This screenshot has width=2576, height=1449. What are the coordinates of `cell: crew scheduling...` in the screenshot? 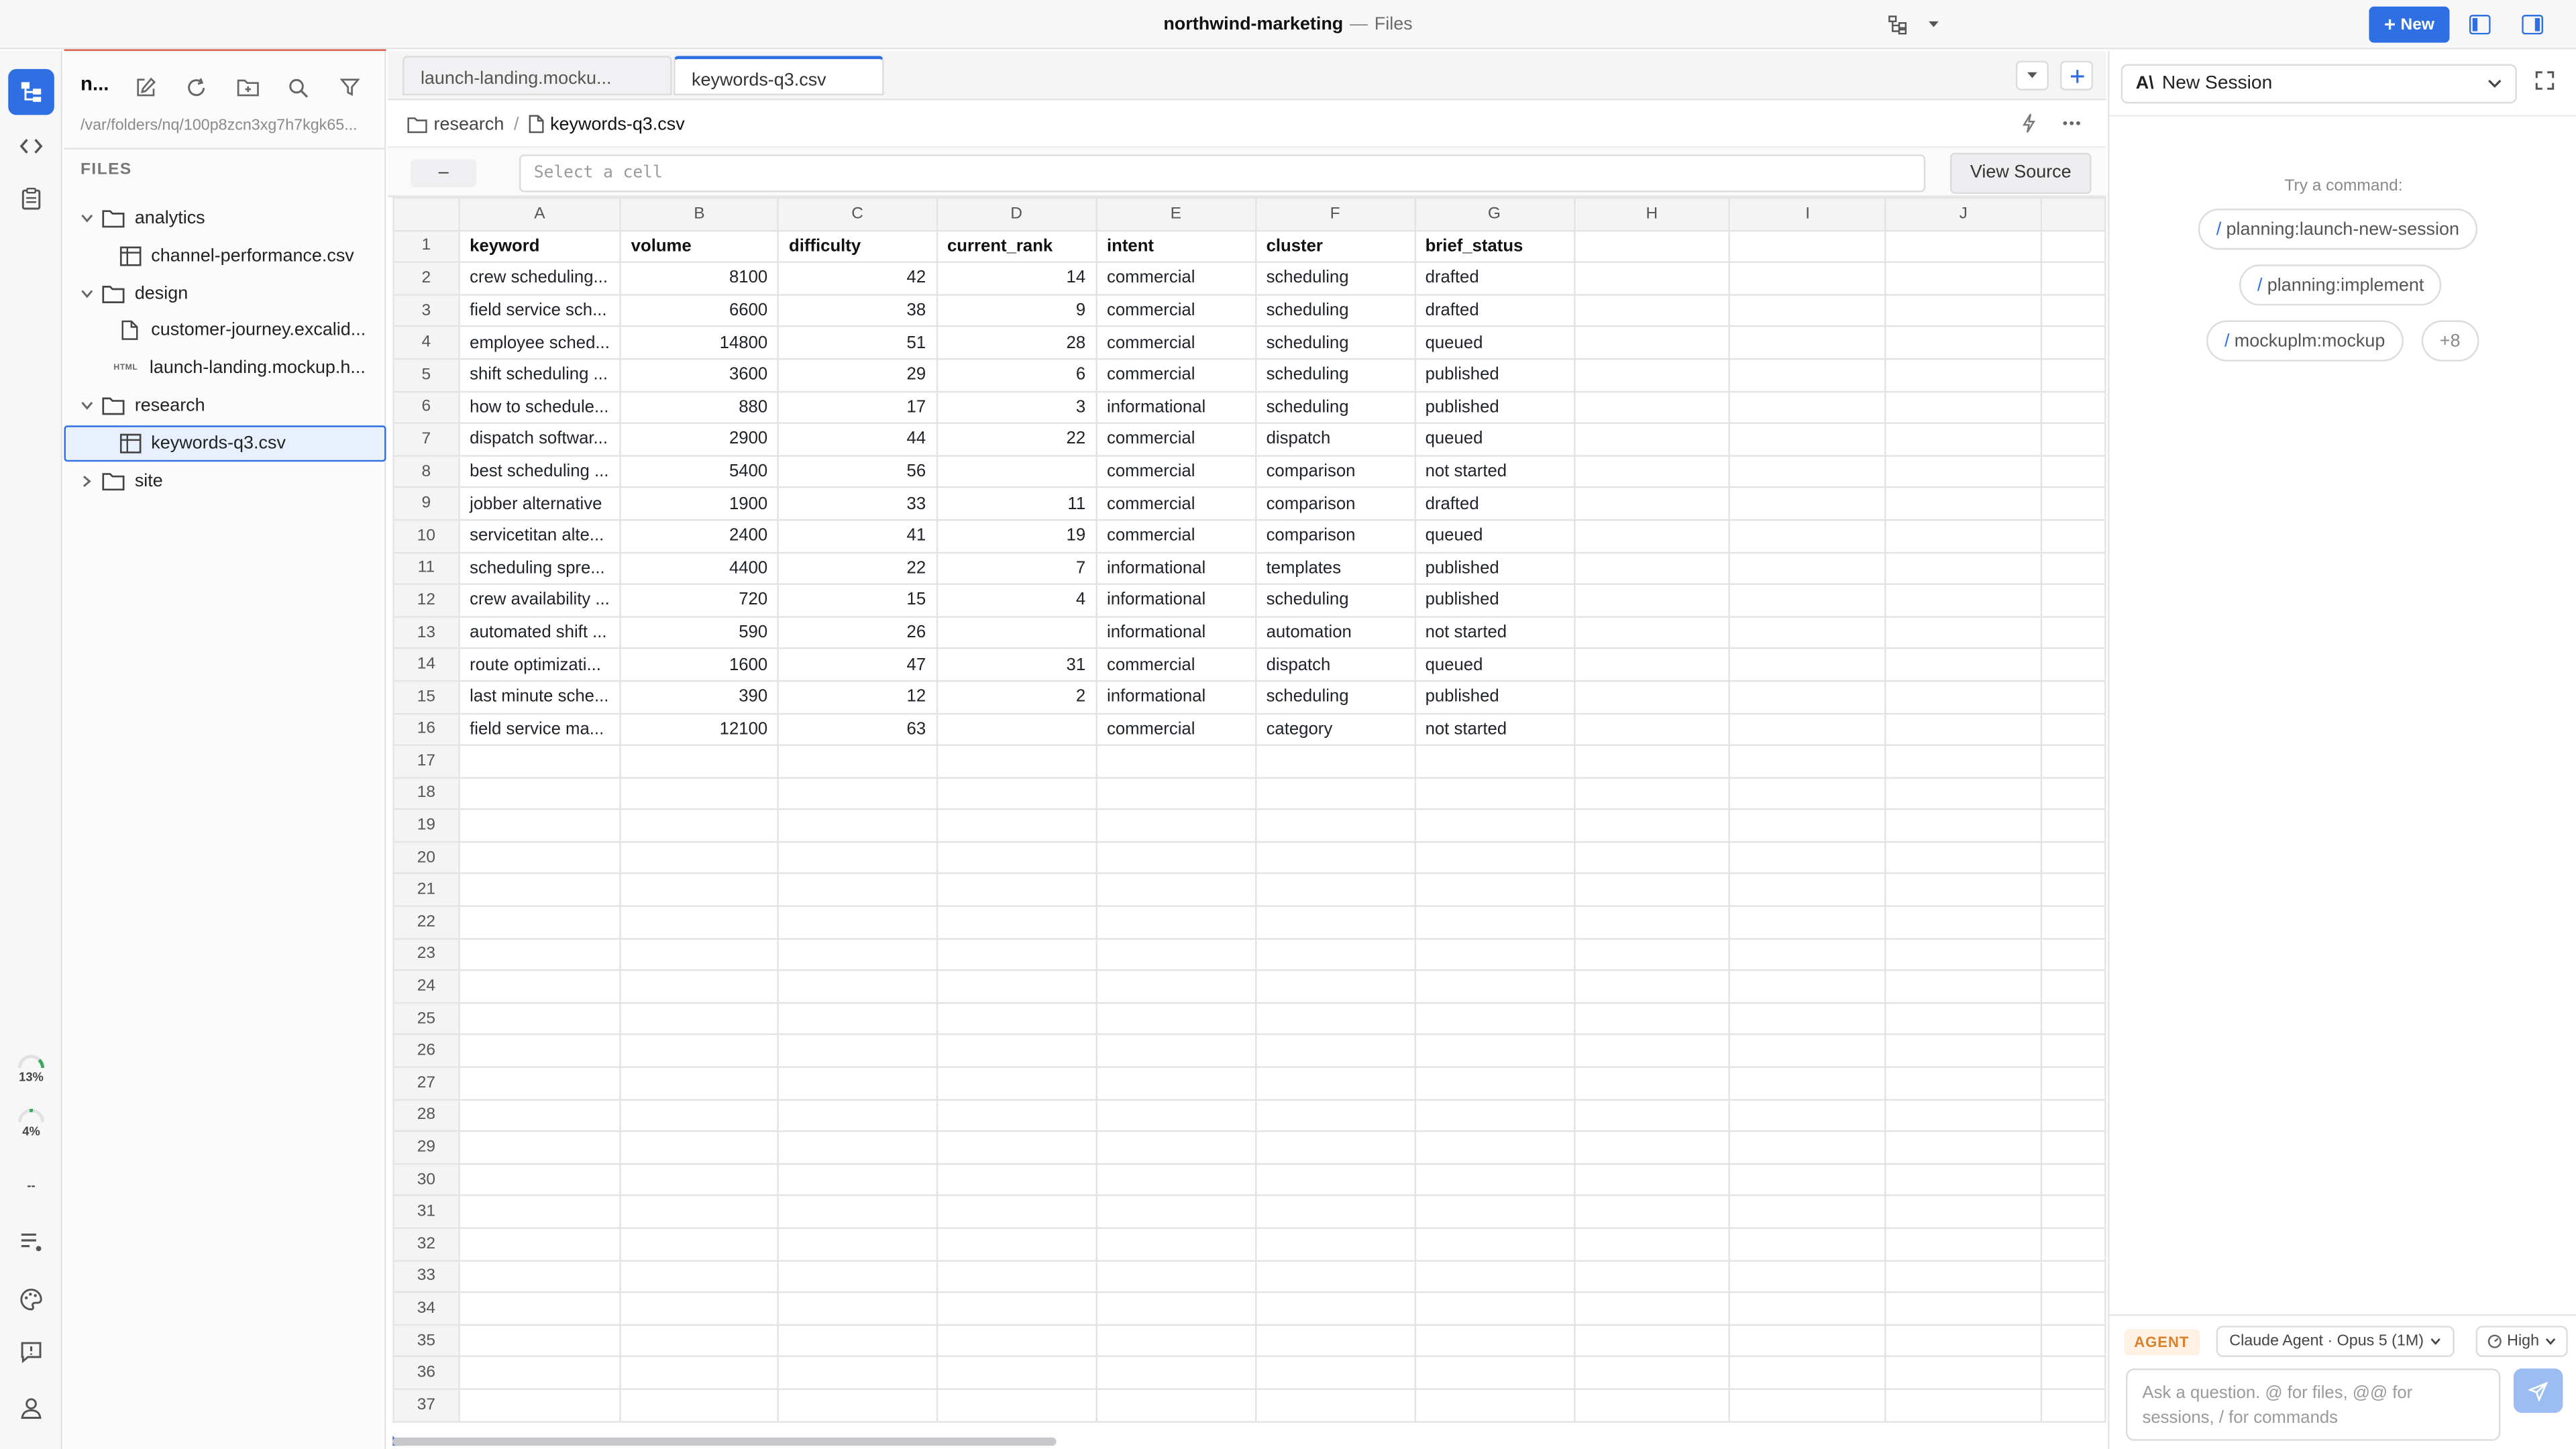 It's located at (539, 278).